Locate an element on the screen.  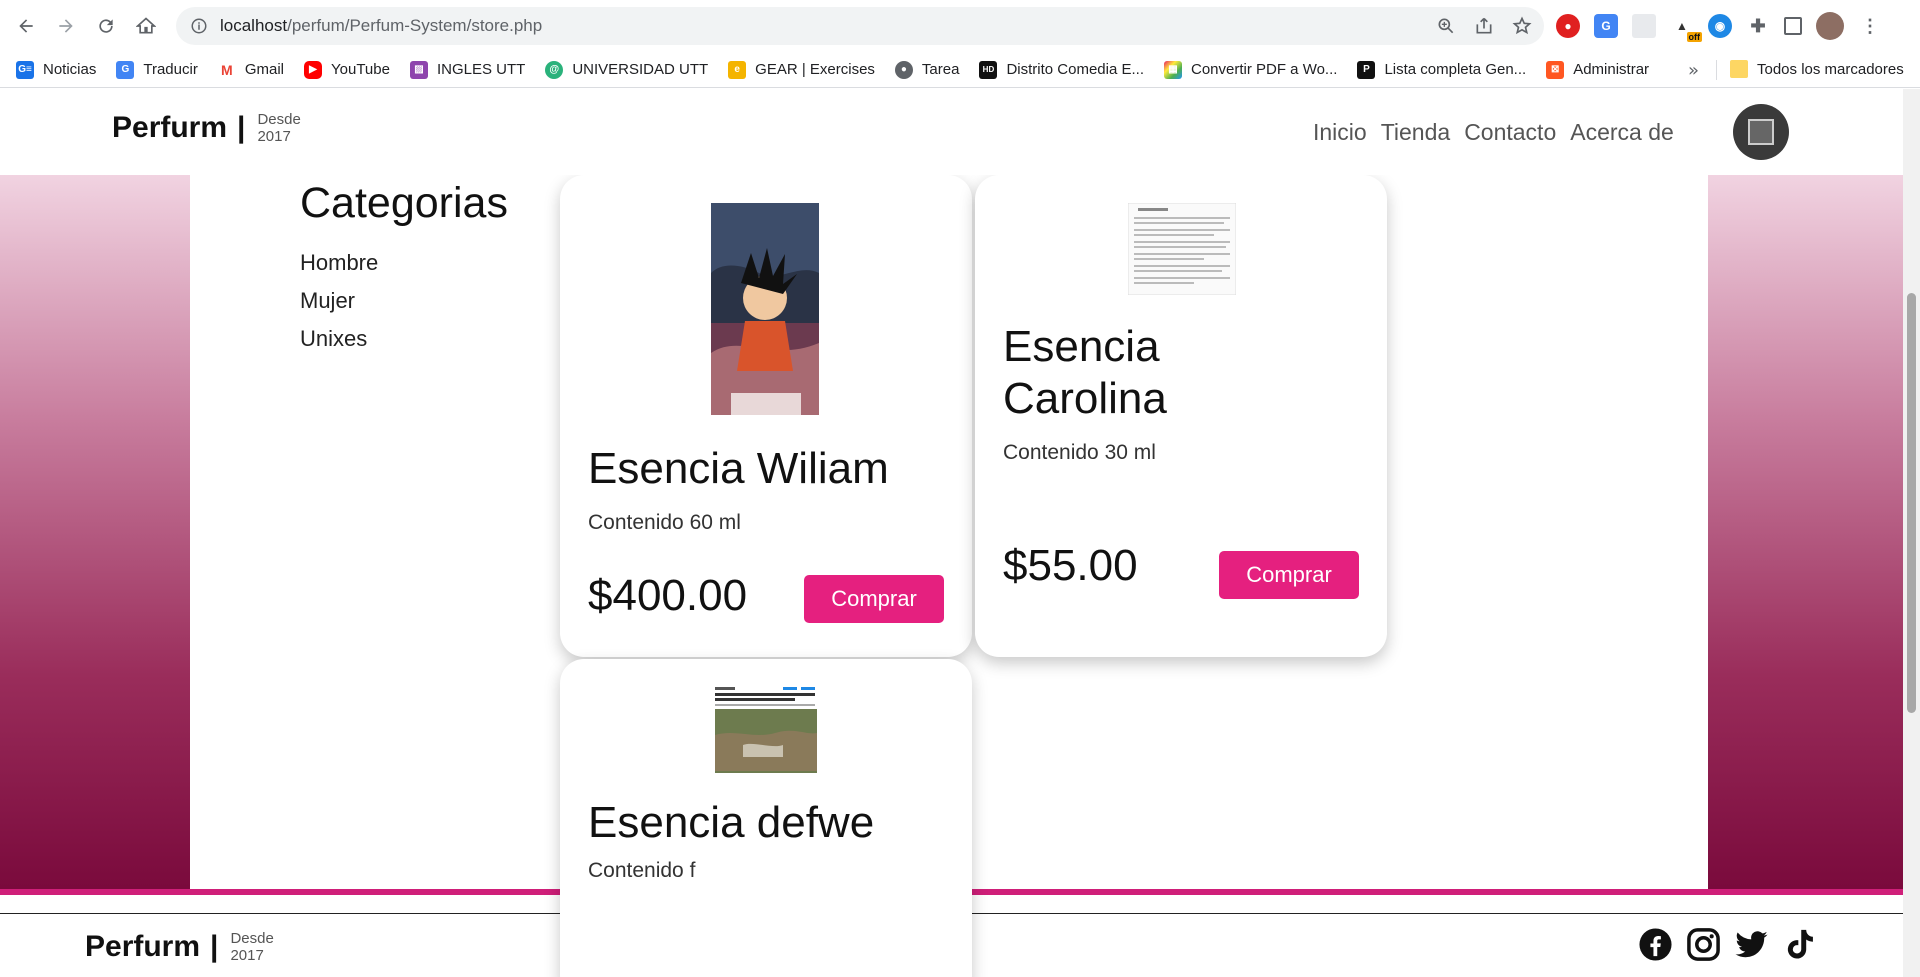
product-price: $55.00 is located at coordinates (1070, 565).